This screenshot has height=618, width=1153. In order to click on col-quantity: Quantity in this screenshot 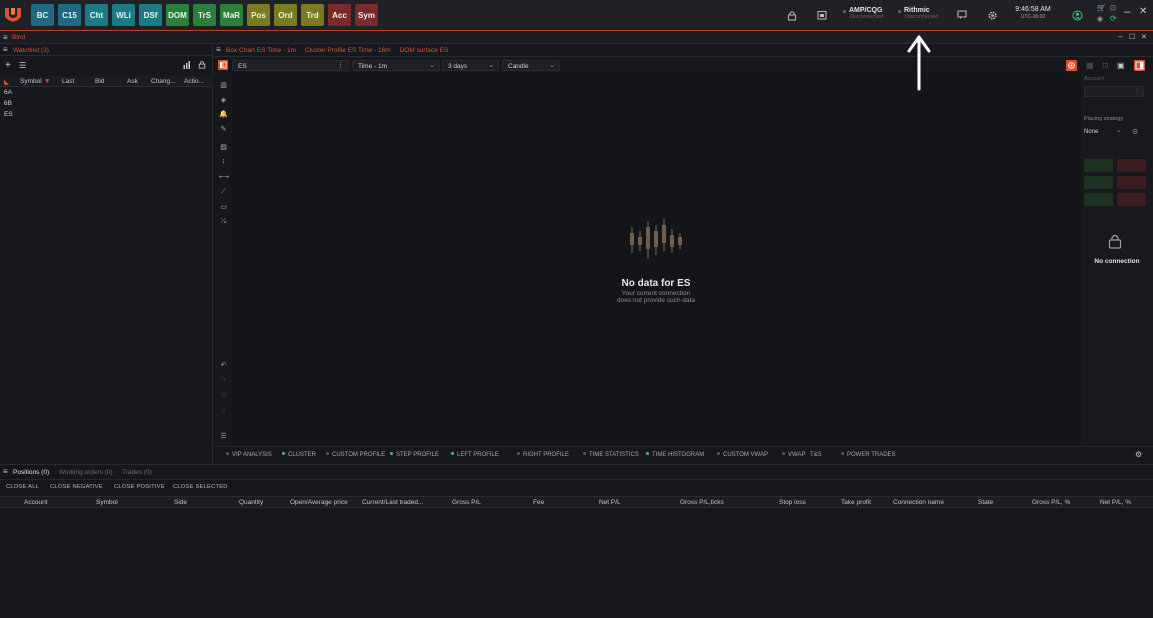, I will do `click(251, 502)`.